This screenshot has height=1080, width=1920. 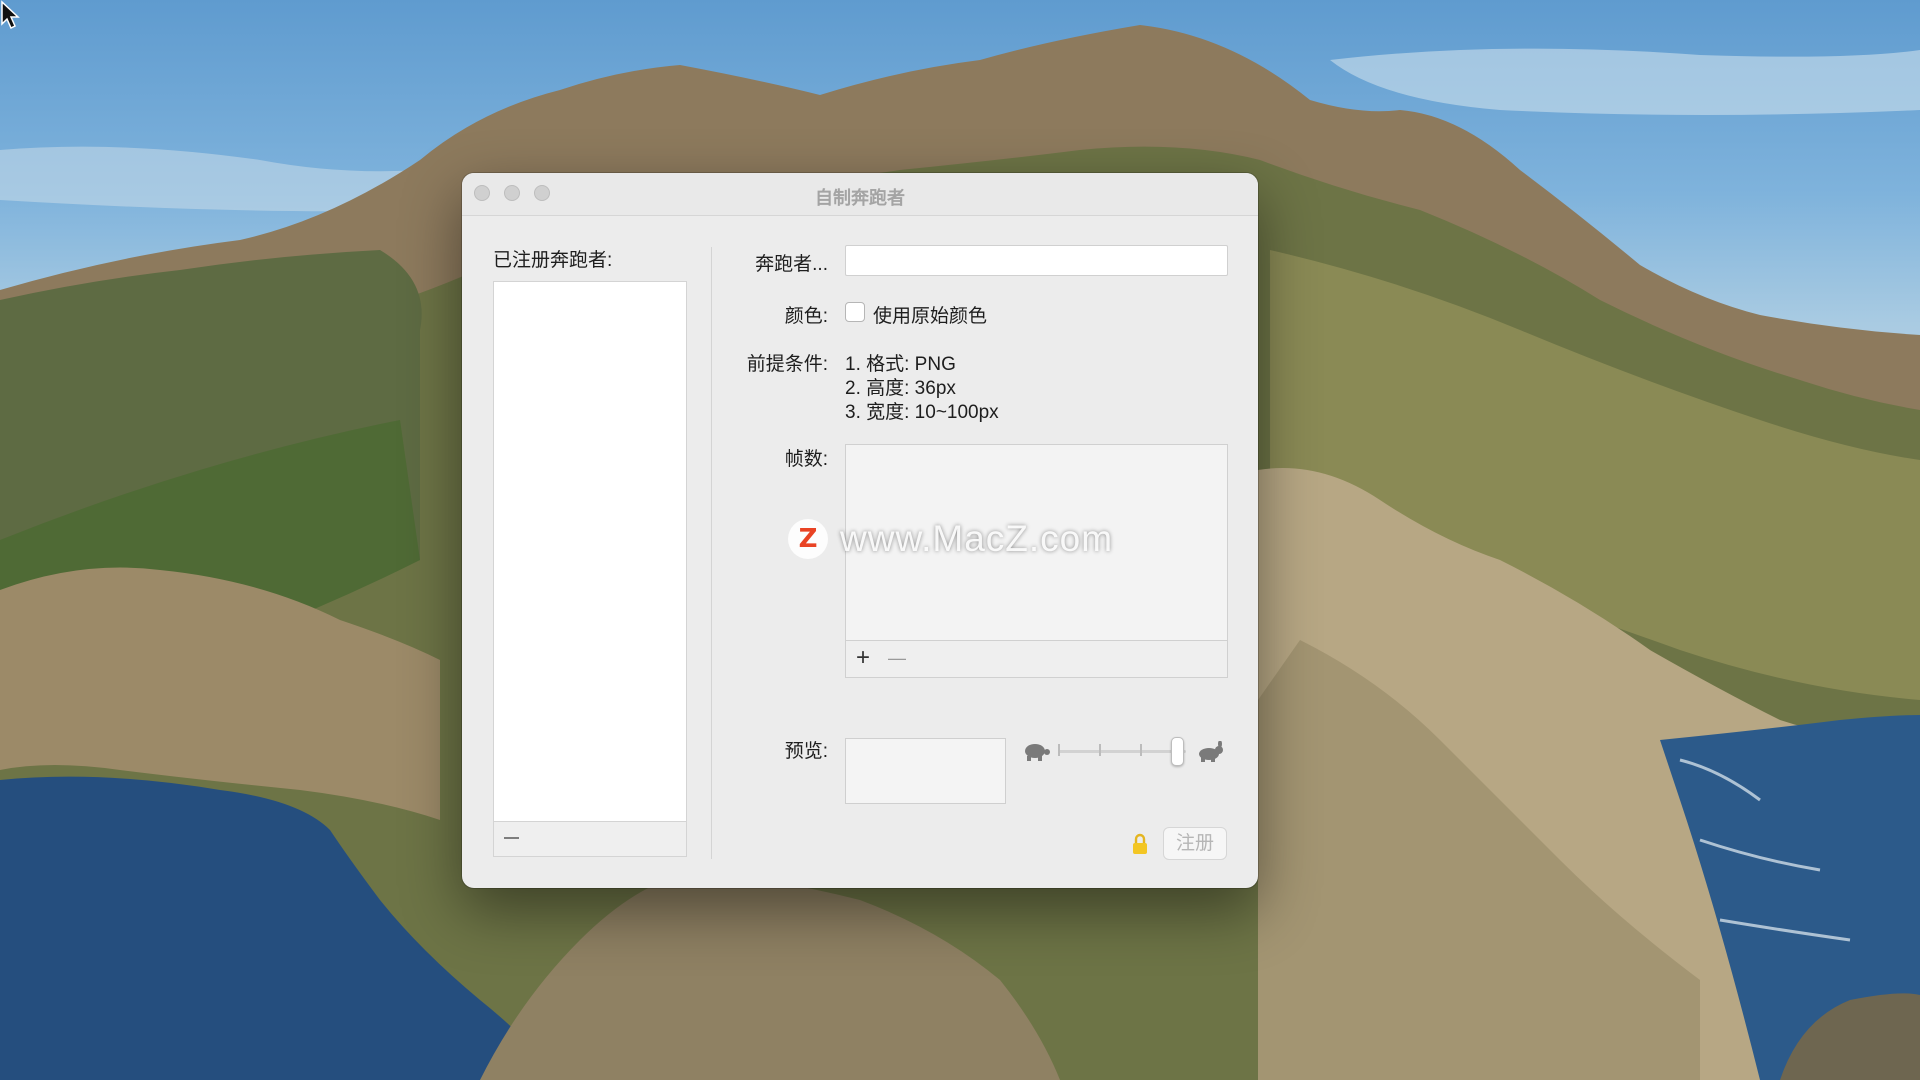 I want to click on window-title: 自制奔跑者, so click(x=860, y=198).